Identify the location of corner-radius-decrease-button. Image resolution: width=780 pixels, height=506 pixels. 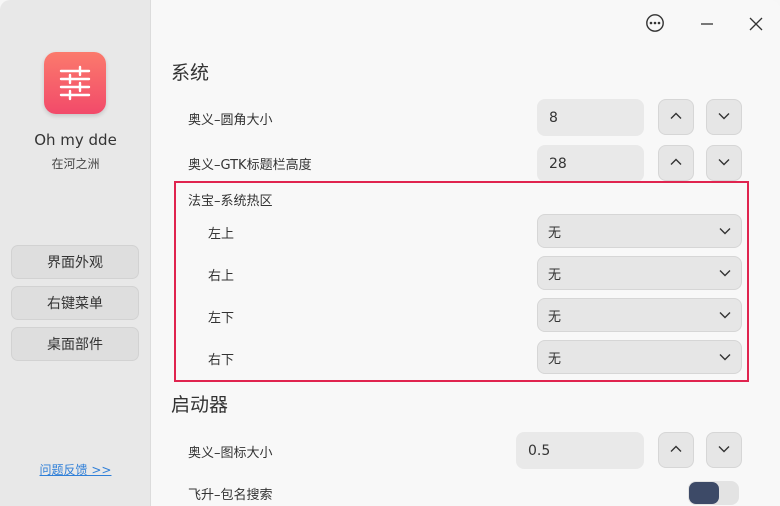
(724, 117).